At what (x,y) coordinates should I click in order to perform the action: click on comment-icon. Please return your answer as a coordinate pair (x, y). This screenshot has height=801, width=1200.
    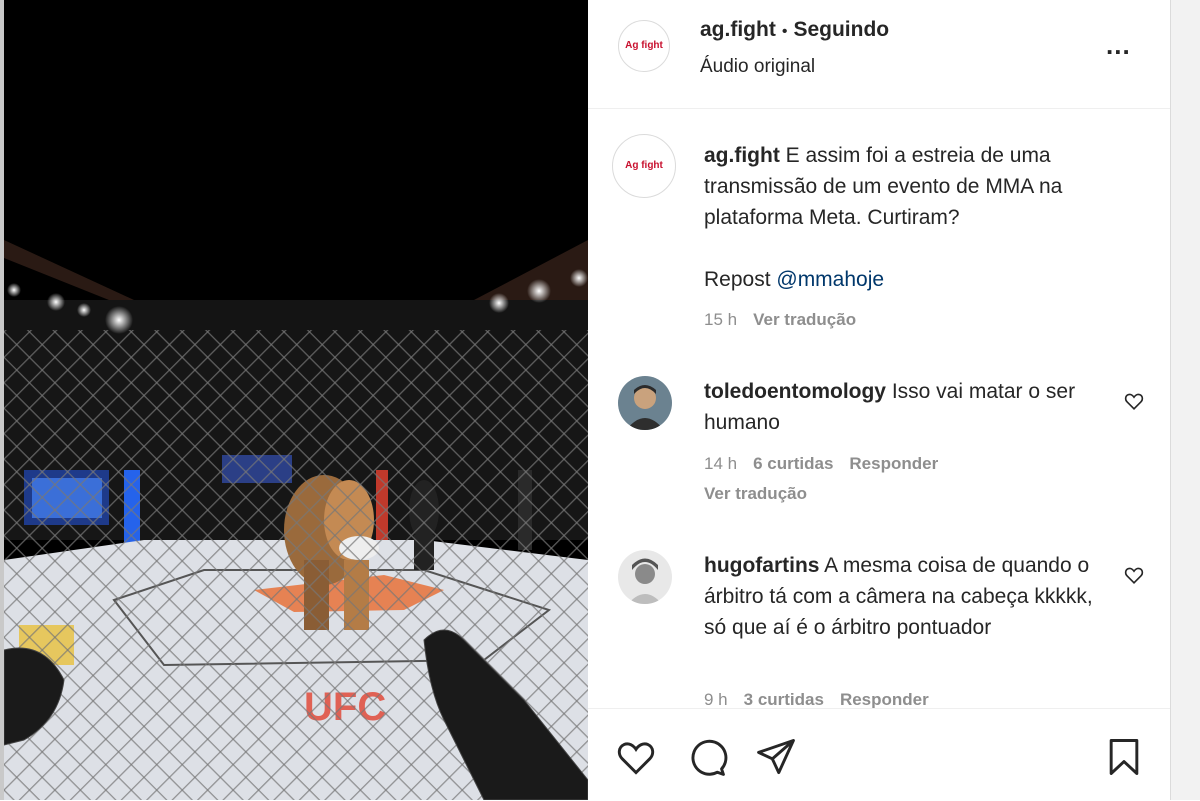
    Looking at the image, I should click on (706, 757).